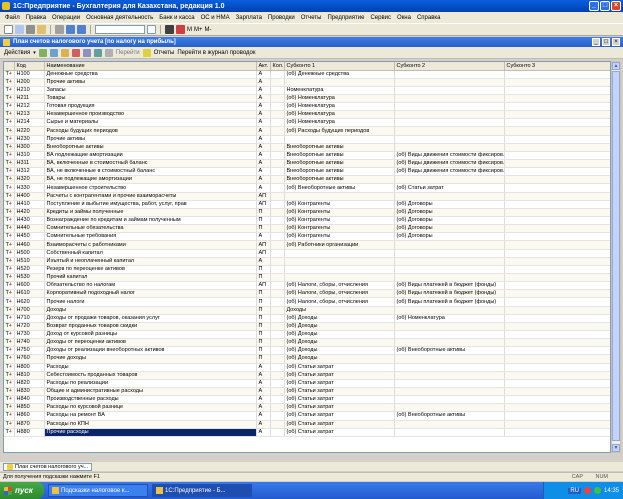 This screenshot has width=623, height=499. What do you see at coordinates (150, 74) in the screenshot?
I see `cell-name: Денежные средства` at bounding box center [150, 74].